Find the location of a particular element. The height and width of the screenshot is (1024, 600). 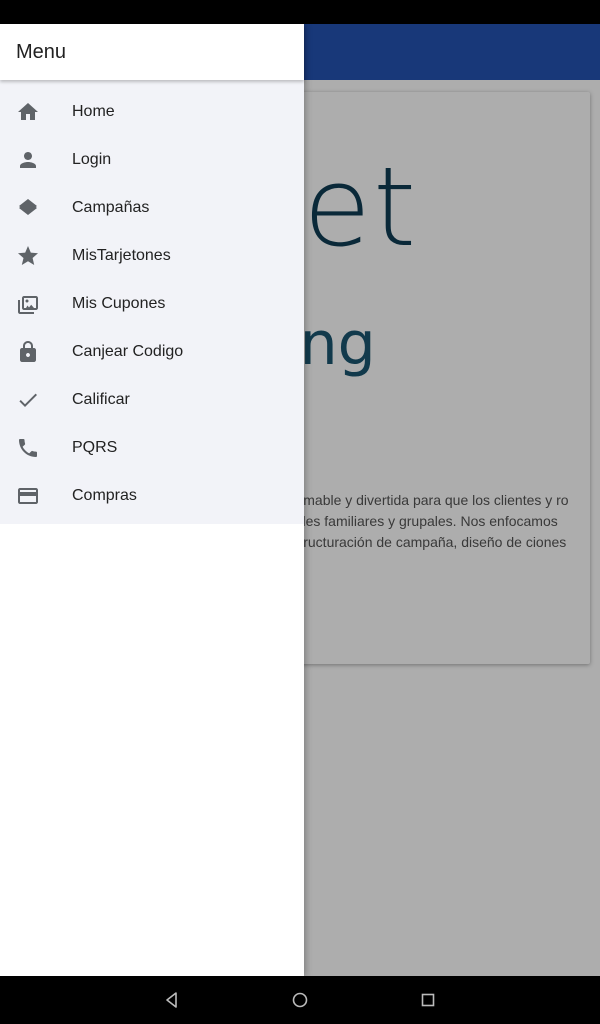

menu-item-login: Login is located at coordinates (152, 160).